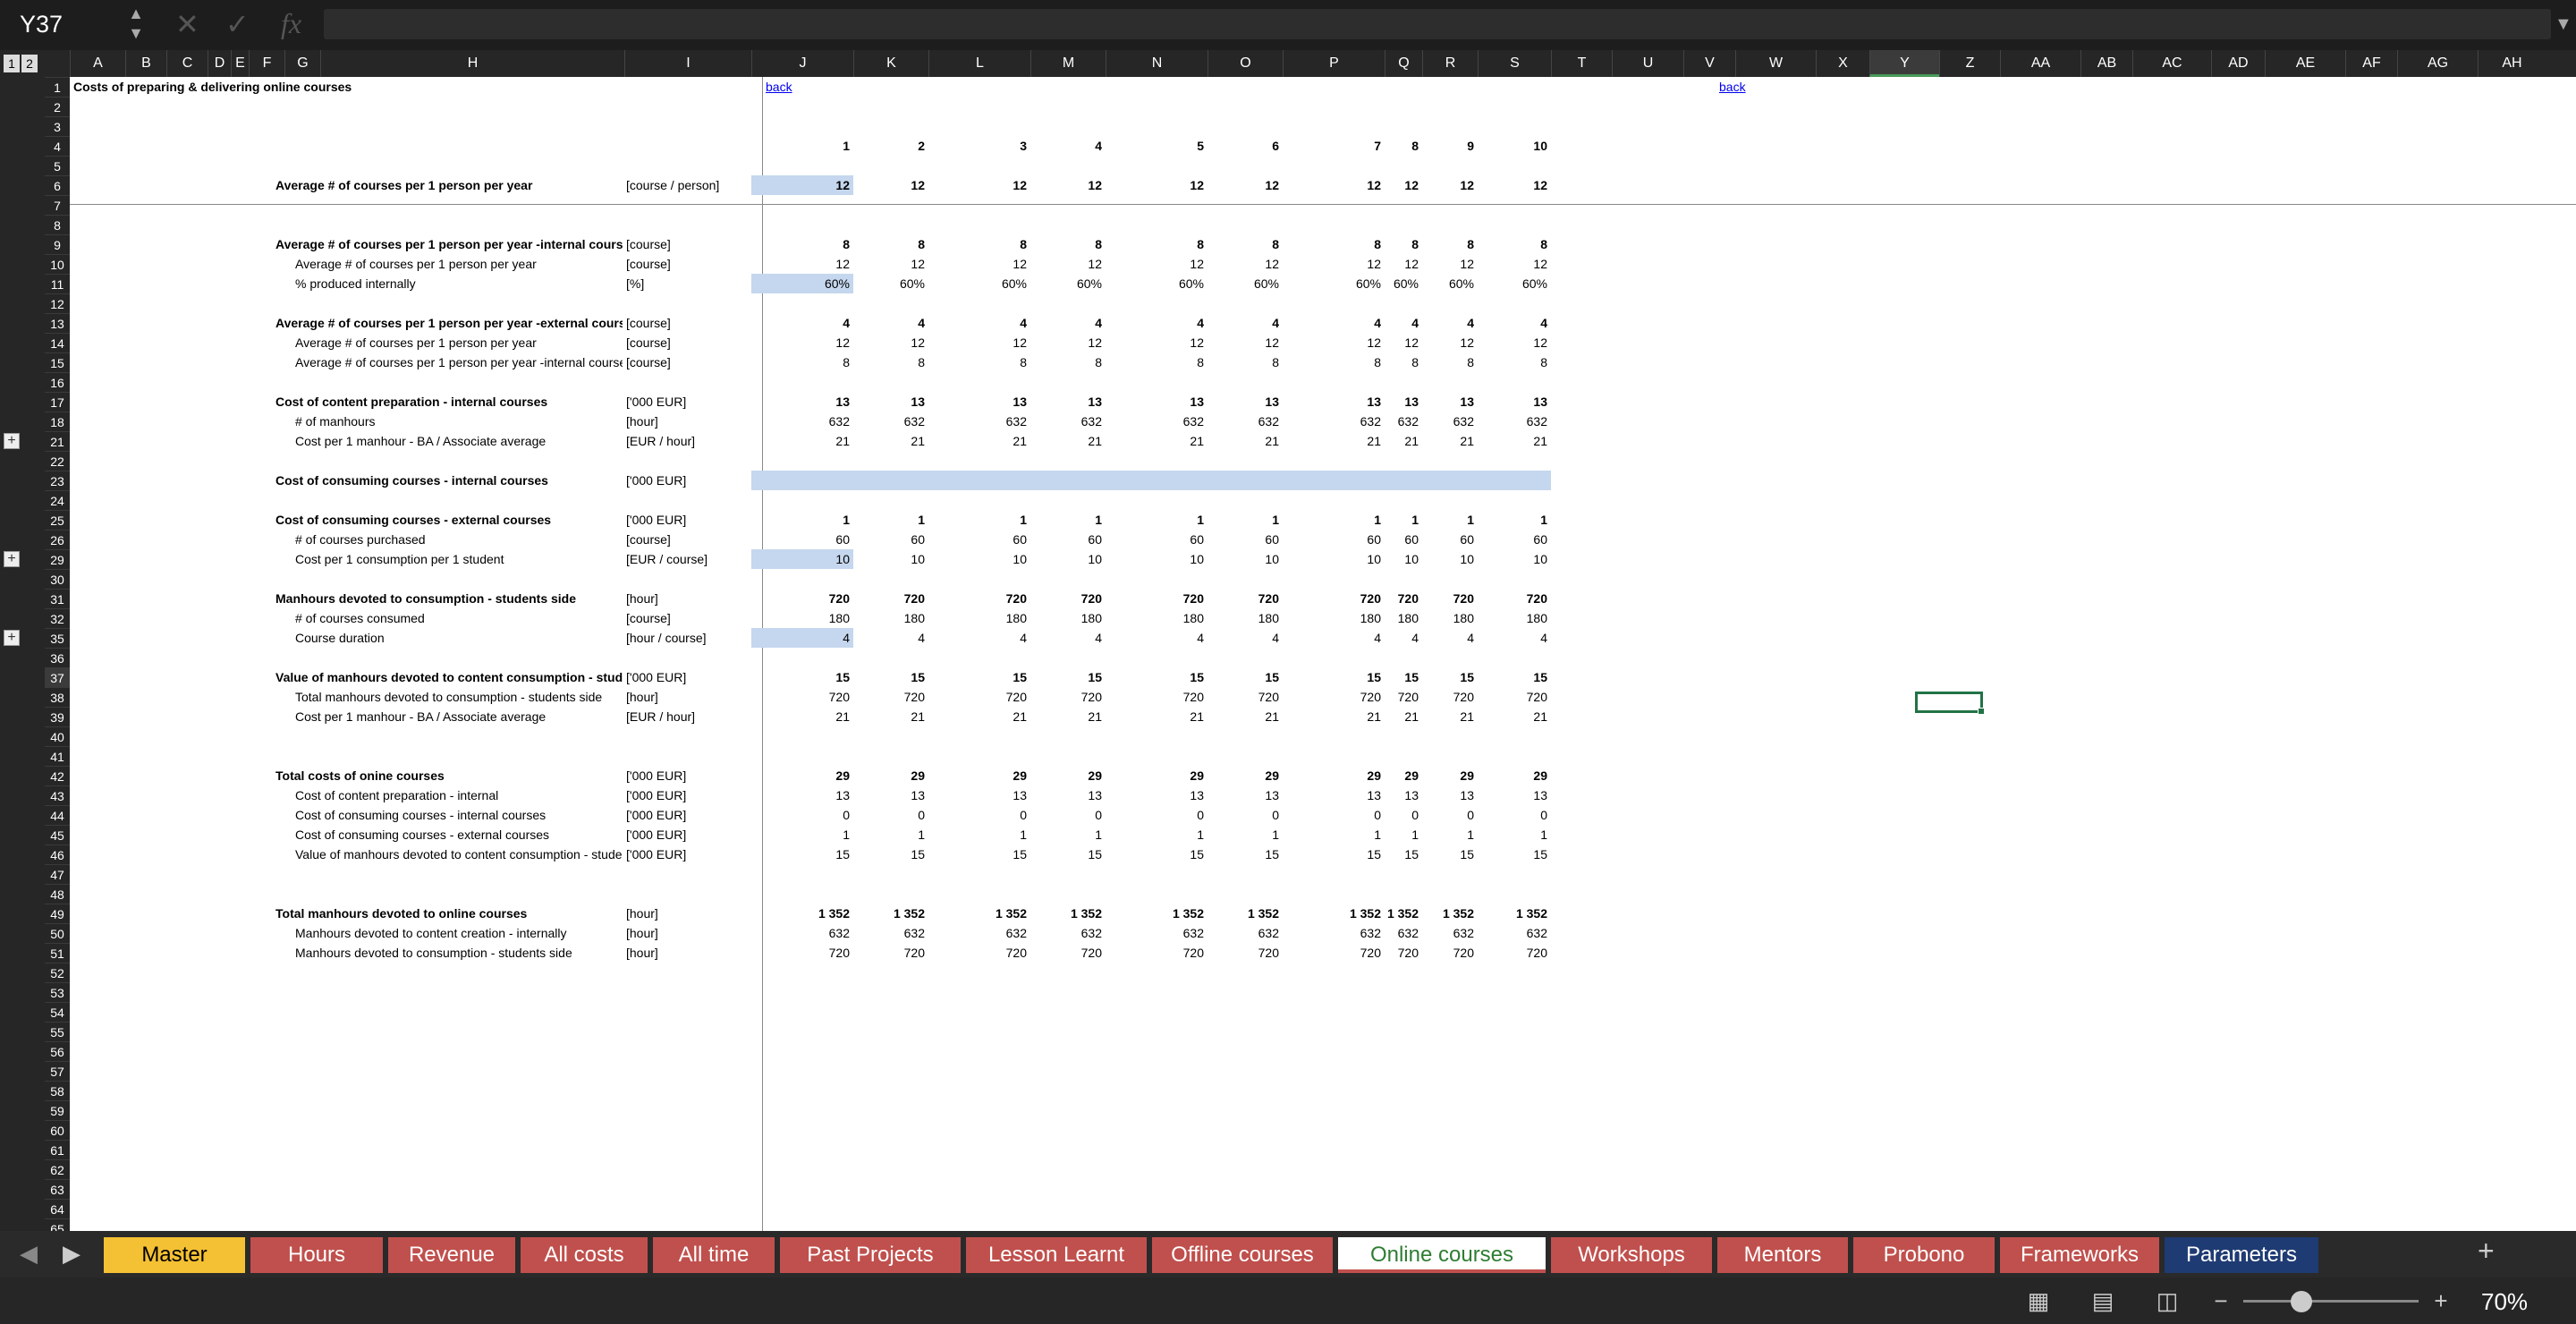 Image resolution: width=2576 pixels, height=1324 pixels. What do you see at coordinates (1709, 63) in the screenshot?
I see `column-header-V: V` at bounding box center [1709, 63].